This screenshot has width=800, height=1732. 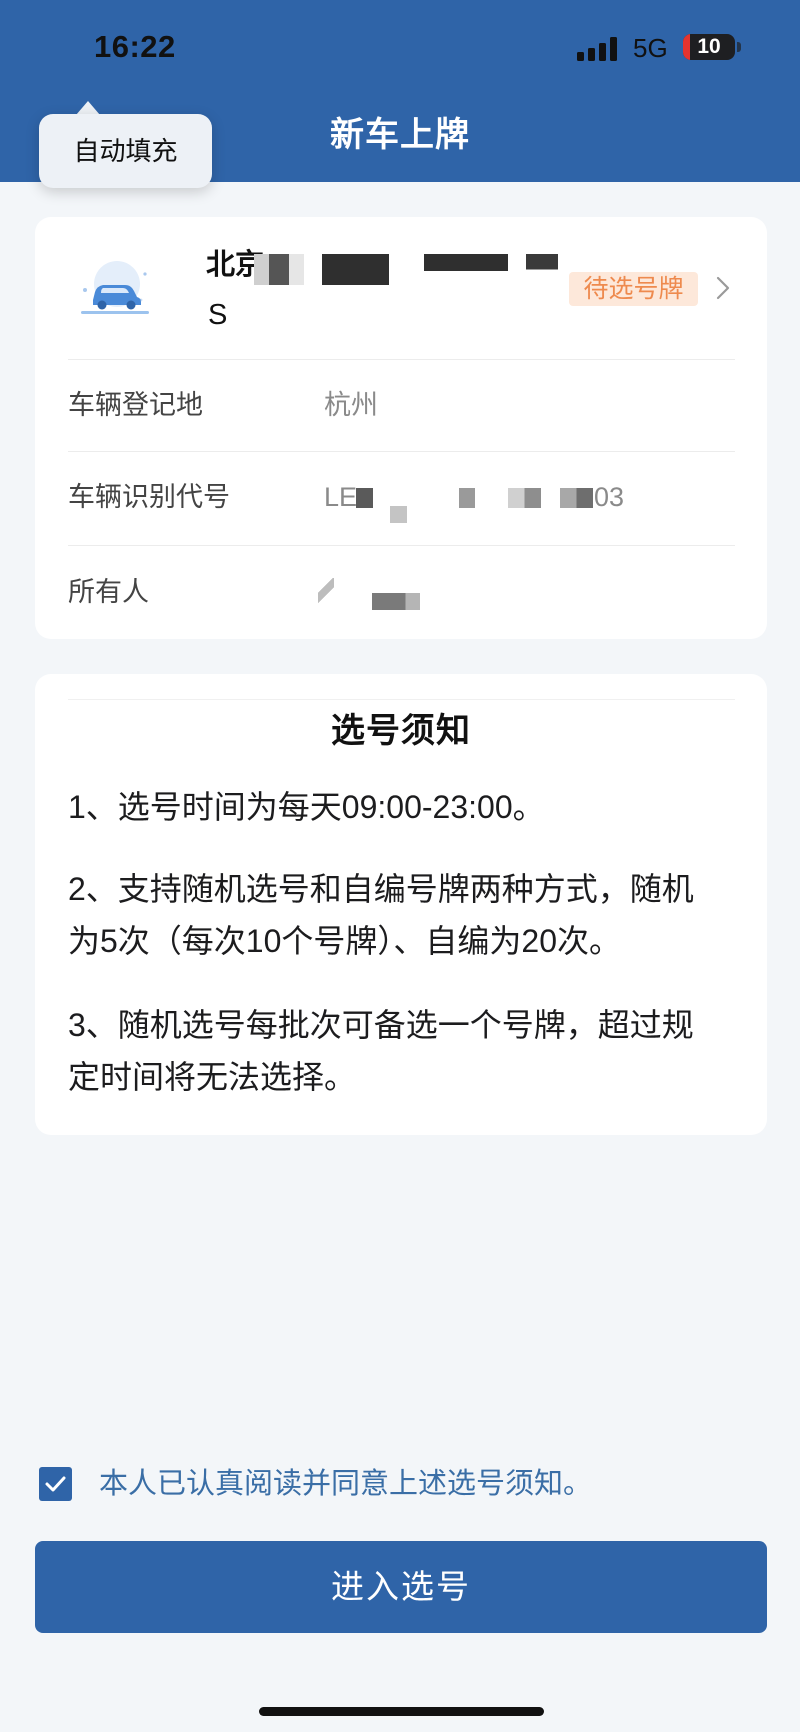 What do you see at coordinates (218, 315) in the screenshot?
I see `plate-number-line2: S` at bounding box center [218, 315].